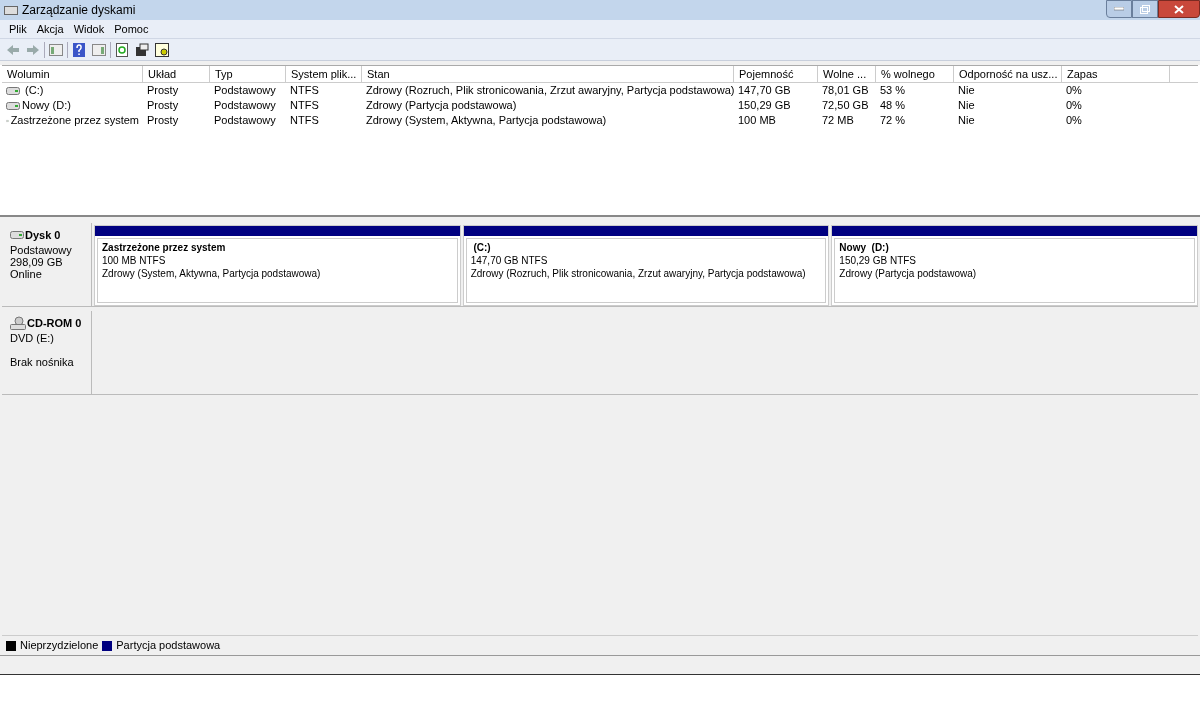 Image resolution: width=1200 pixels, height=703 pixels. What do you see at coordinates (908, 273) in the screenshot?
I see `partition-status: Zdrowy (Partycja podstawowa)` at bounding box center [908, 273].